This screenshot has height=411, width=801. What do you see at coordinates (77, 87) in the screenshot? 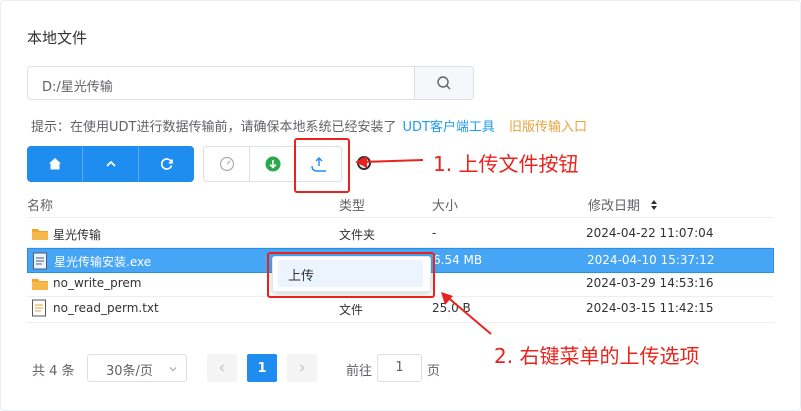
I see `path-value: D:/星光传输` at bounding box center [77, 87].